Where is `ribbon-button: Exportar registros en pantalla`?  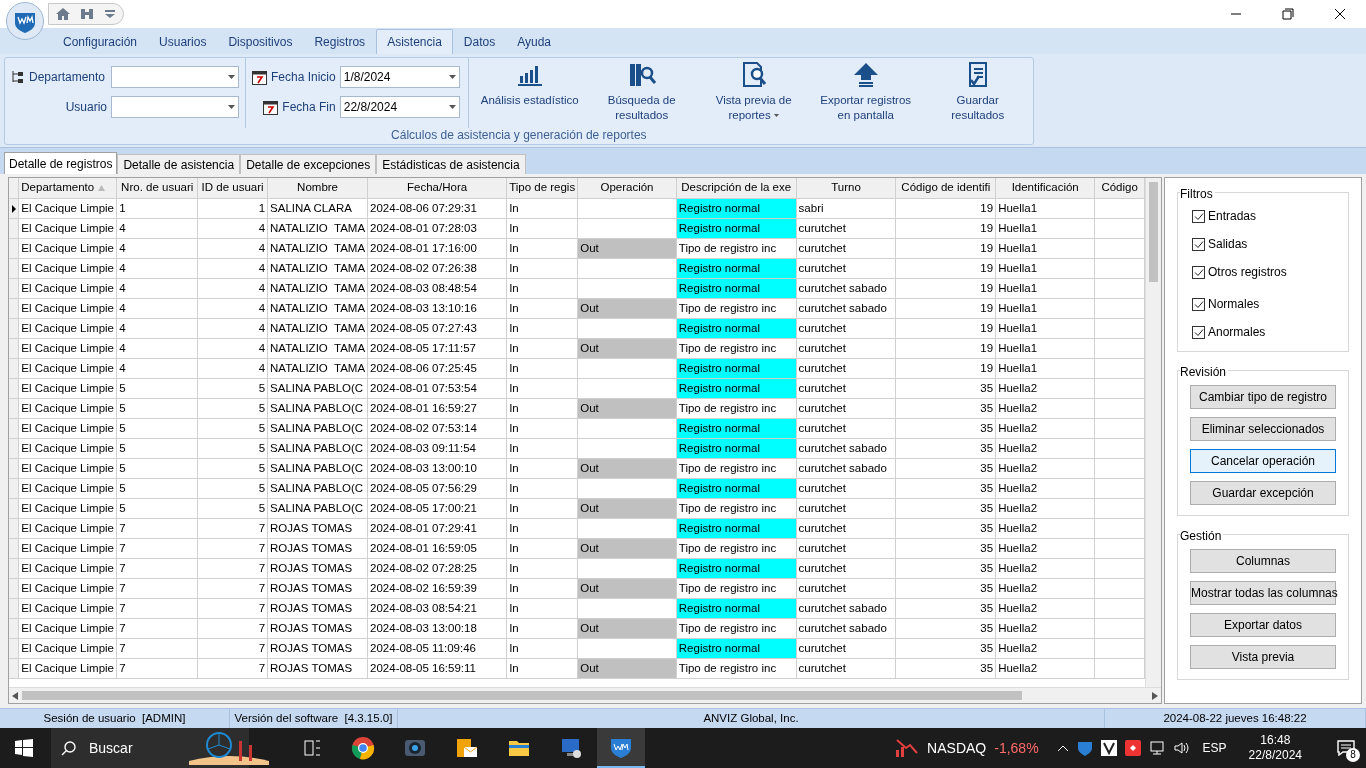 ribbon-button: Exportar registros en pantalla is located at coordinates (865, 93).